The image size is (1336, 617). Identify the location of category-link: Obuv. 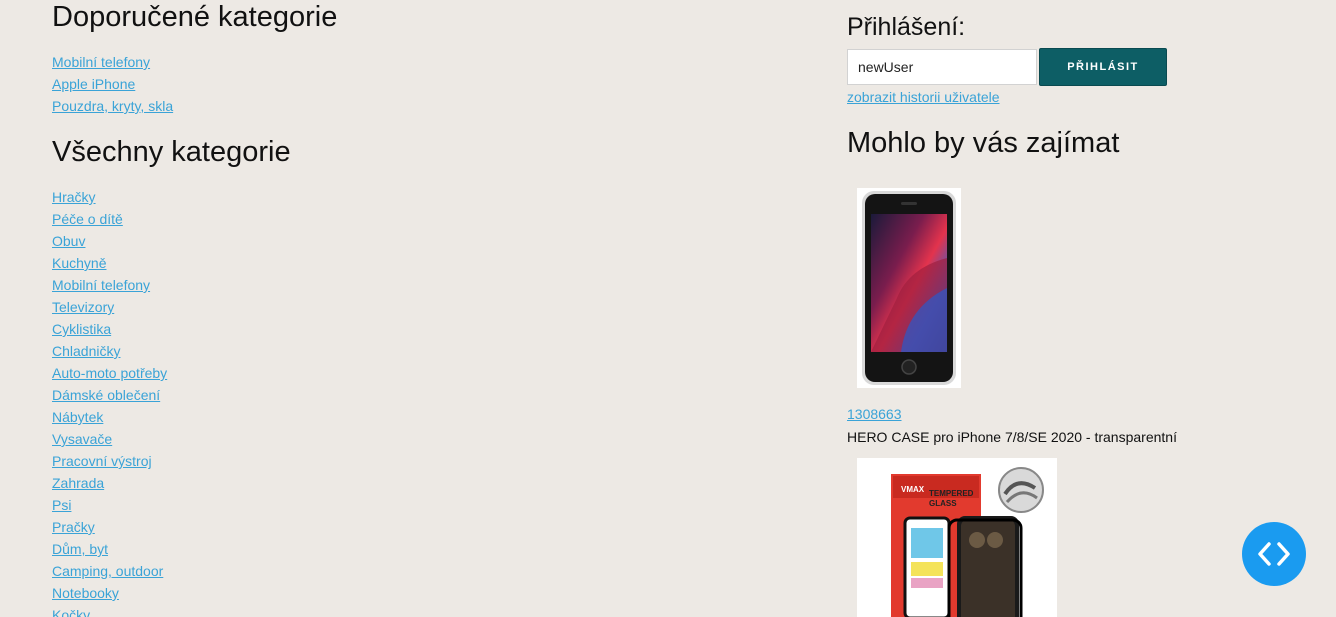
(68, 241).